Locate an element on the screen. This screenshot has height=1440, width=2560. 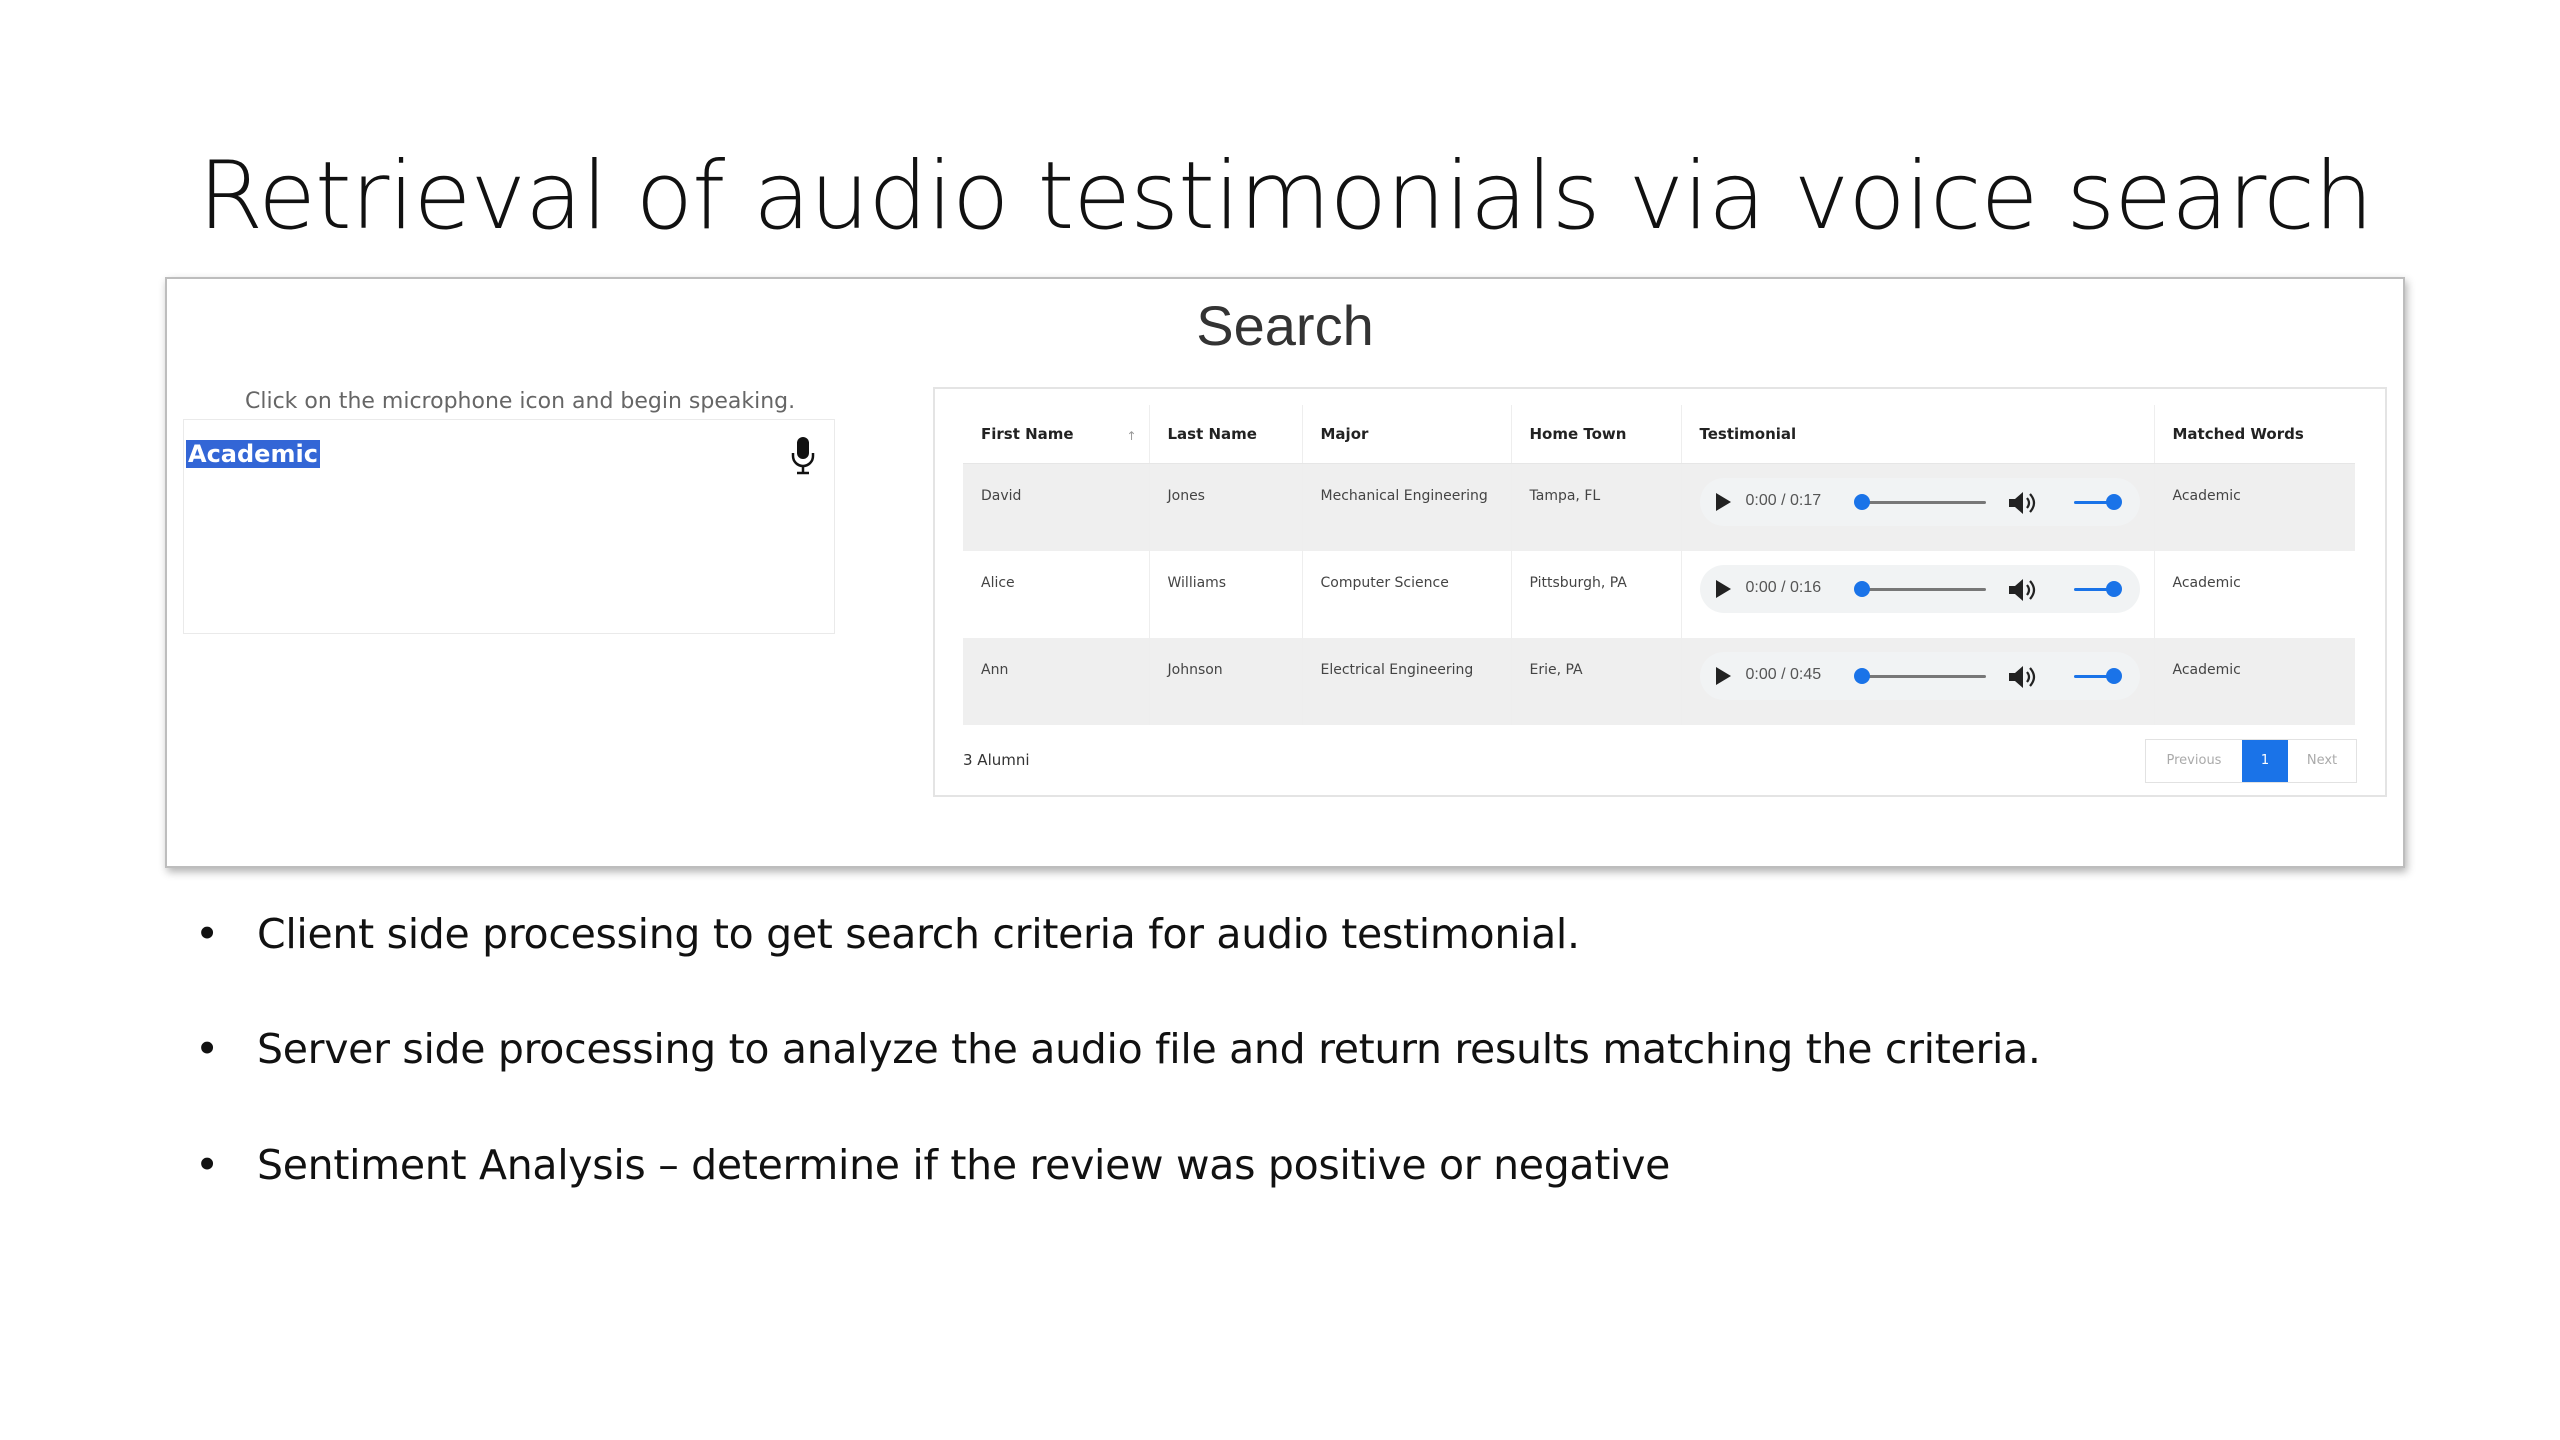
cell-last-name: Jones is located at coordinates (1225, 507).